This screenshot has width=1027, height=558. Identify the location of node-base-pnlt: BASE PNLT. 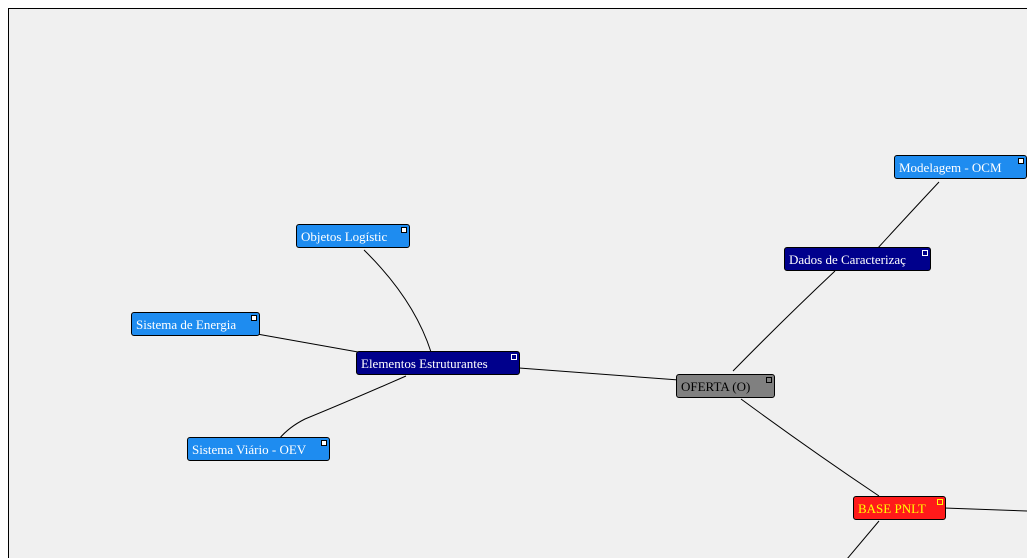
(899, 508).